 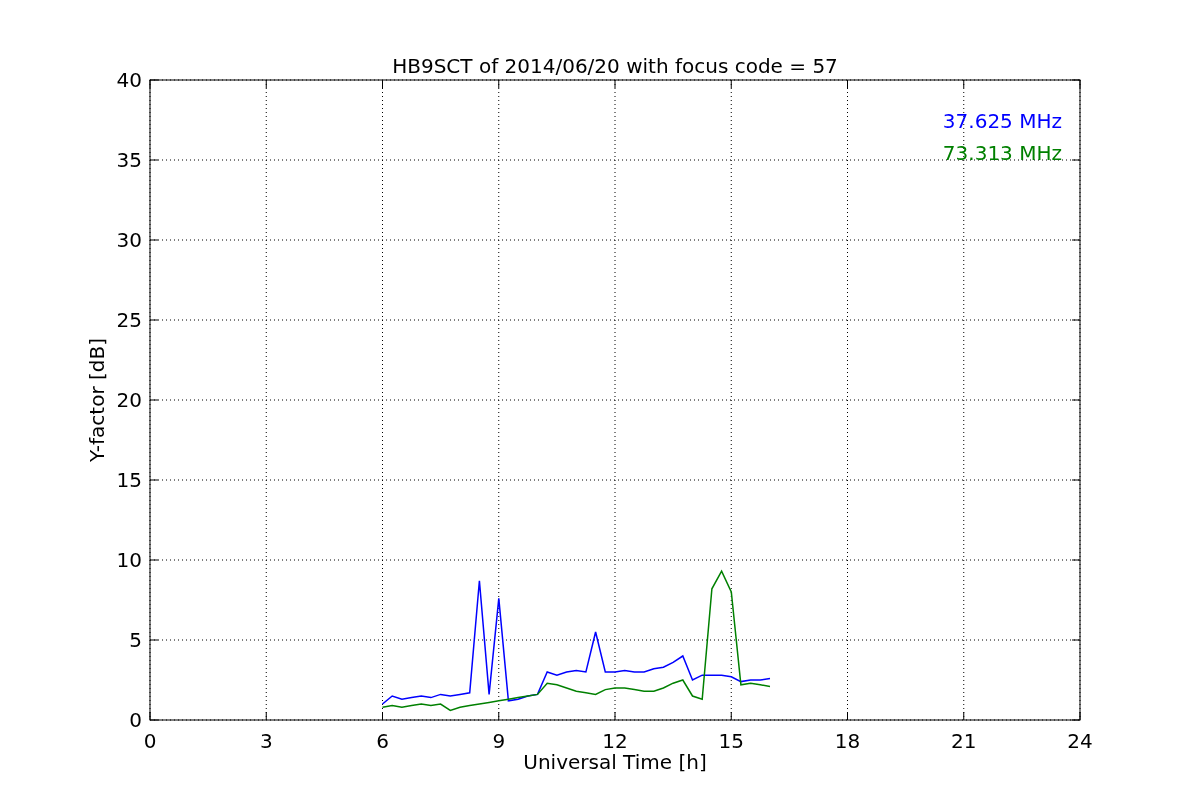 I want to click on x-axis-label: Universal Time [h], so click(x=615, y=762).